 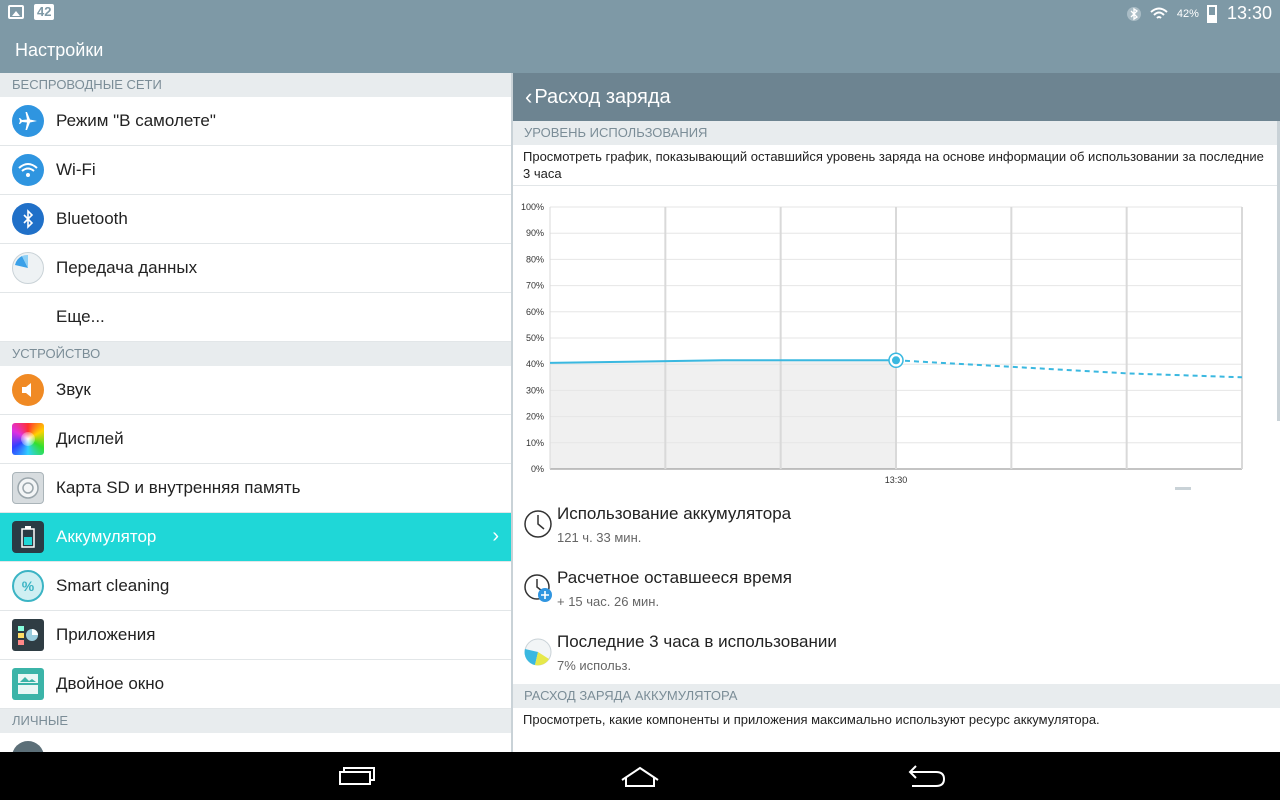 What do you see at coordinates (528, 97) in the screenshot?
I see `back-chevron-icon: ‹` at bounding box center [528, 97].